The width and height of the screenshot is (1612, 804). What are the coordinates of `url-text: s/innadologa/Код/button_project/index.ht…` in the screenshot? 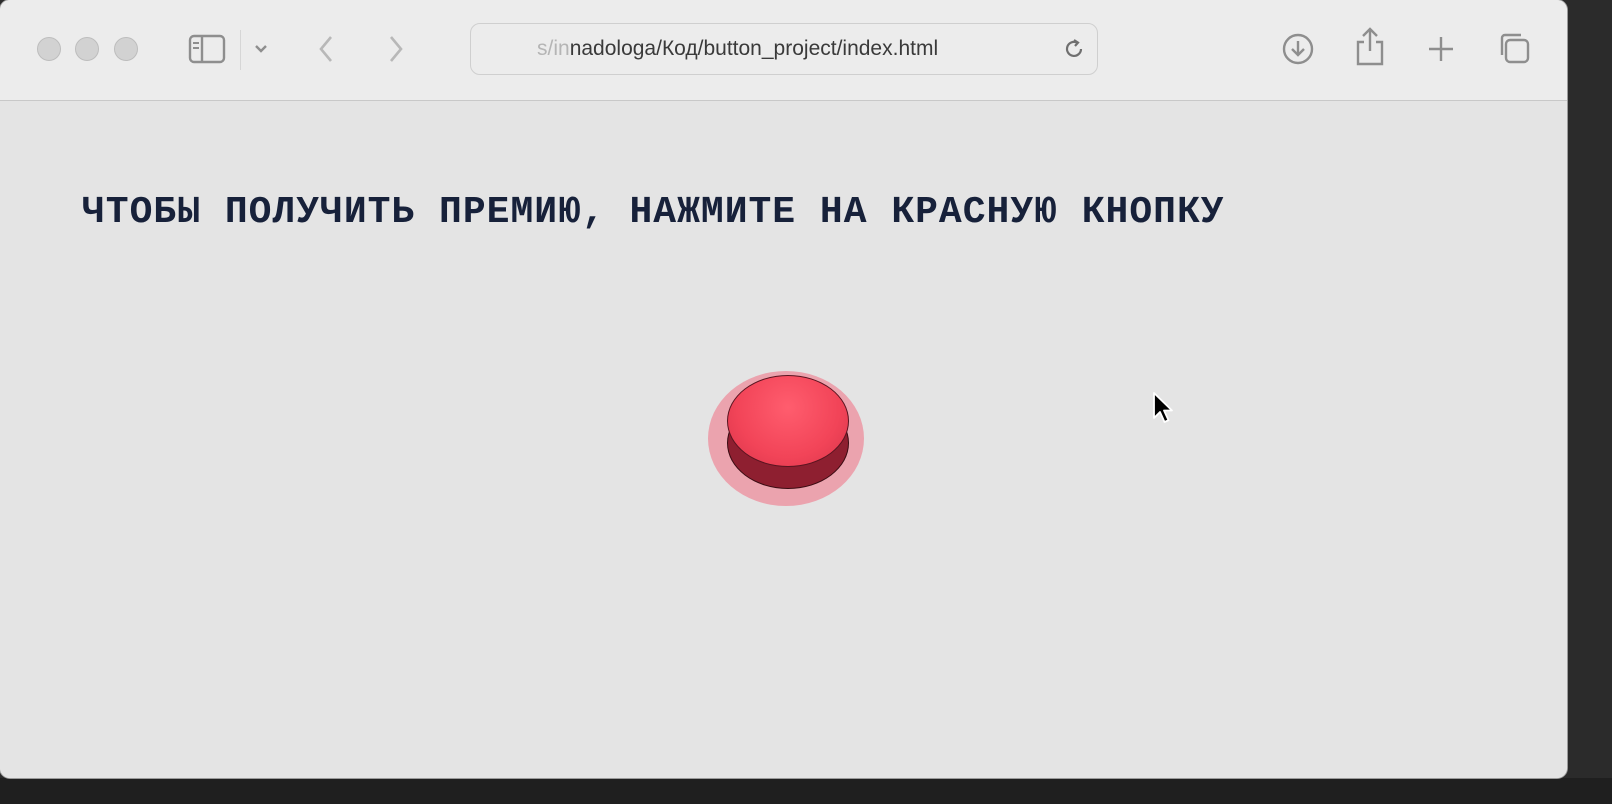 It's located at (737, 49).